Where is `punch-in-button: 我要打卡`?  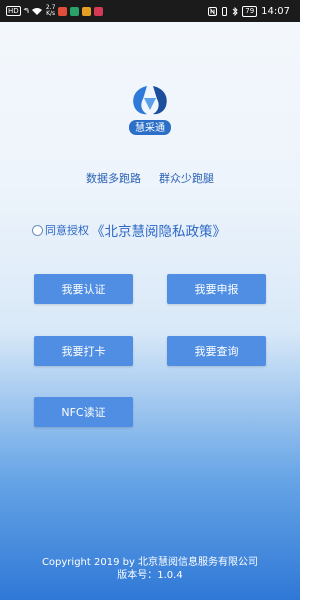
punch-in-button: 我要打卡 is located at coordinates (83, 351).